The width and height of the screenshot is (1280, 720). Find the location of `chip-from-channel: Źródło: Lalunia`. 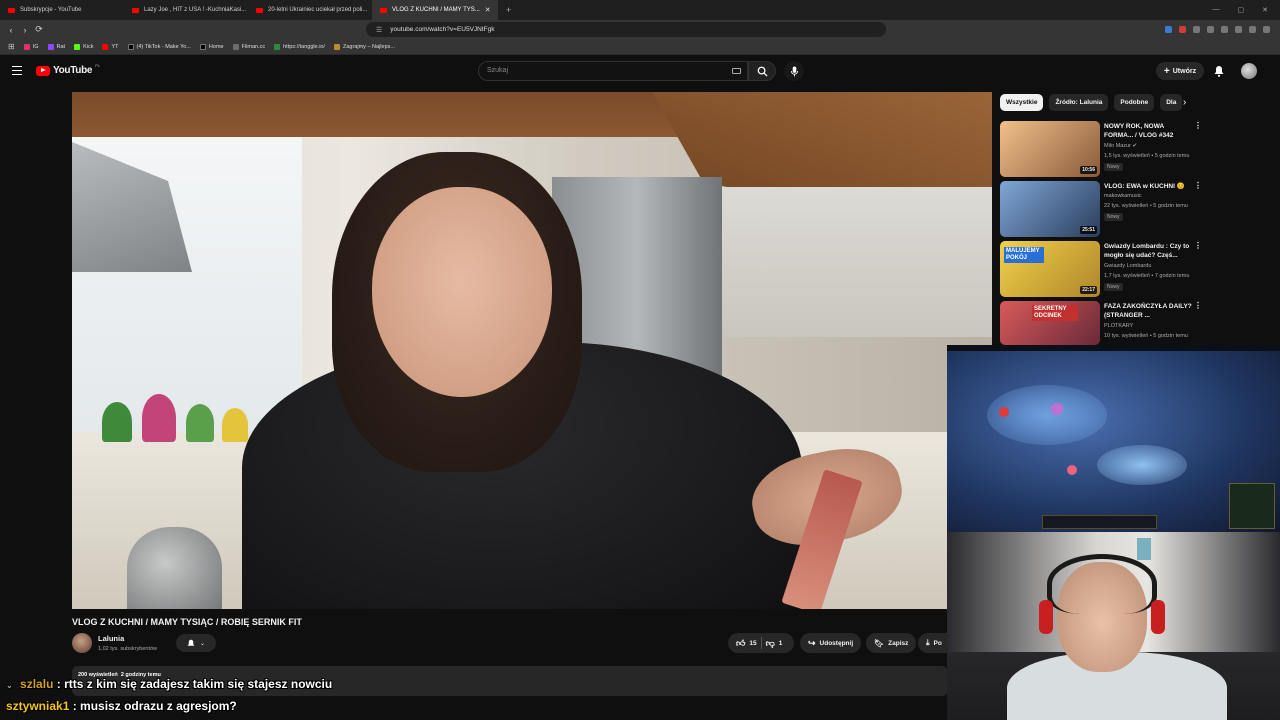

chip-from-channel: Źródło: Lalunia is located at coordinates (1079, 102).